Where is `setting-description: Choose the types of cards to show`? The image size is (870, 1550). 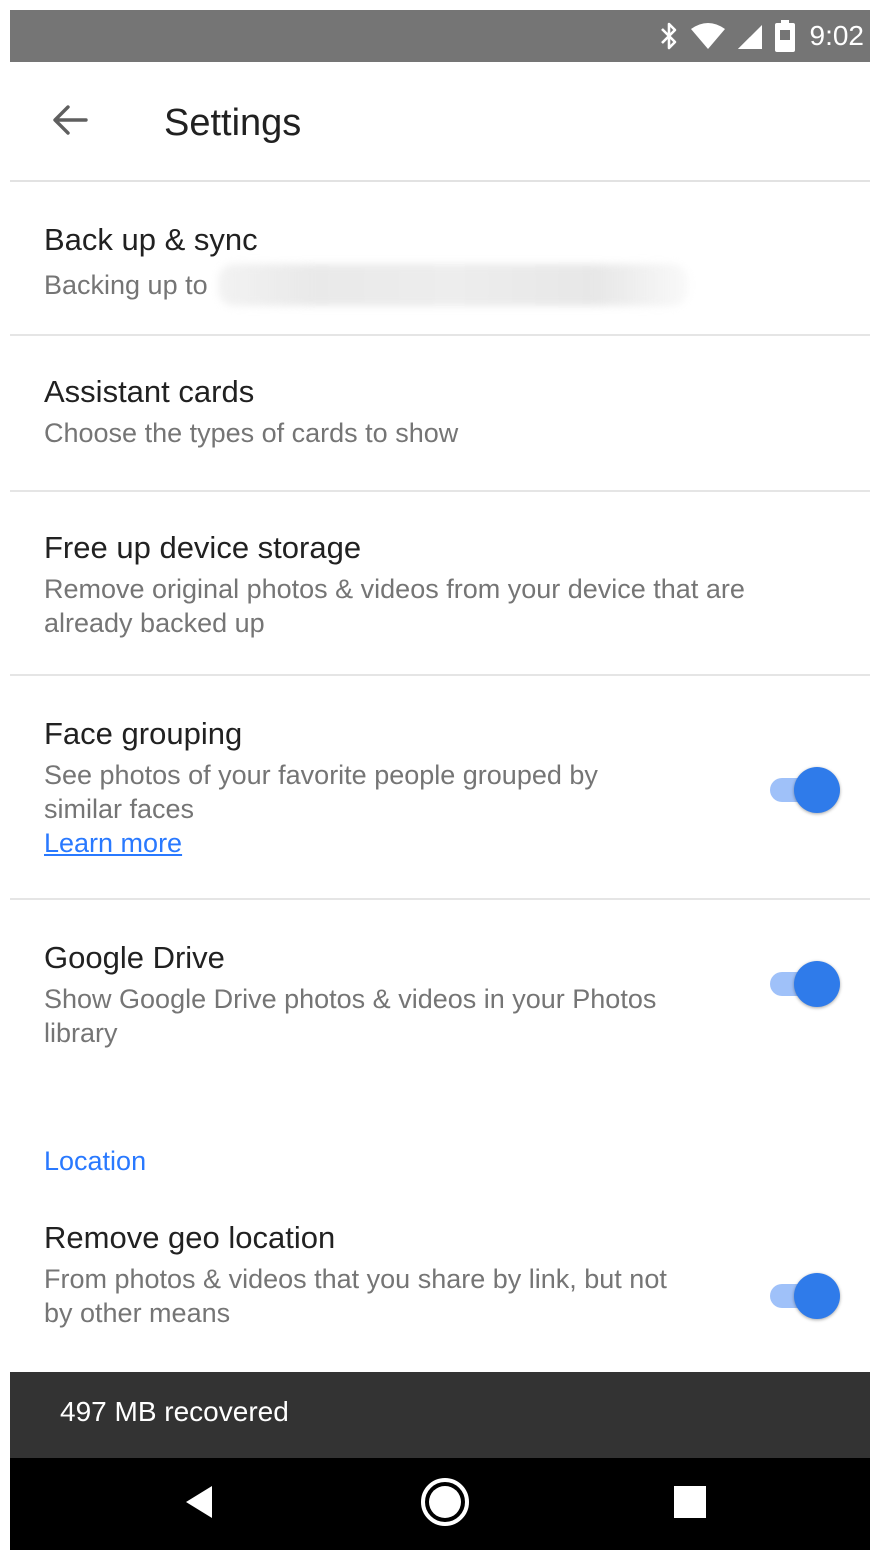 setting-description: Choose the types of cards to show is located at coordinates (251, 433).